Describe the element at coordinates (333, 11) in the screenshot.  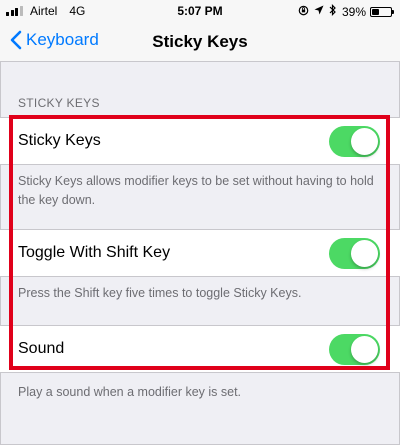
I see `bluetooth-icon` at that location.